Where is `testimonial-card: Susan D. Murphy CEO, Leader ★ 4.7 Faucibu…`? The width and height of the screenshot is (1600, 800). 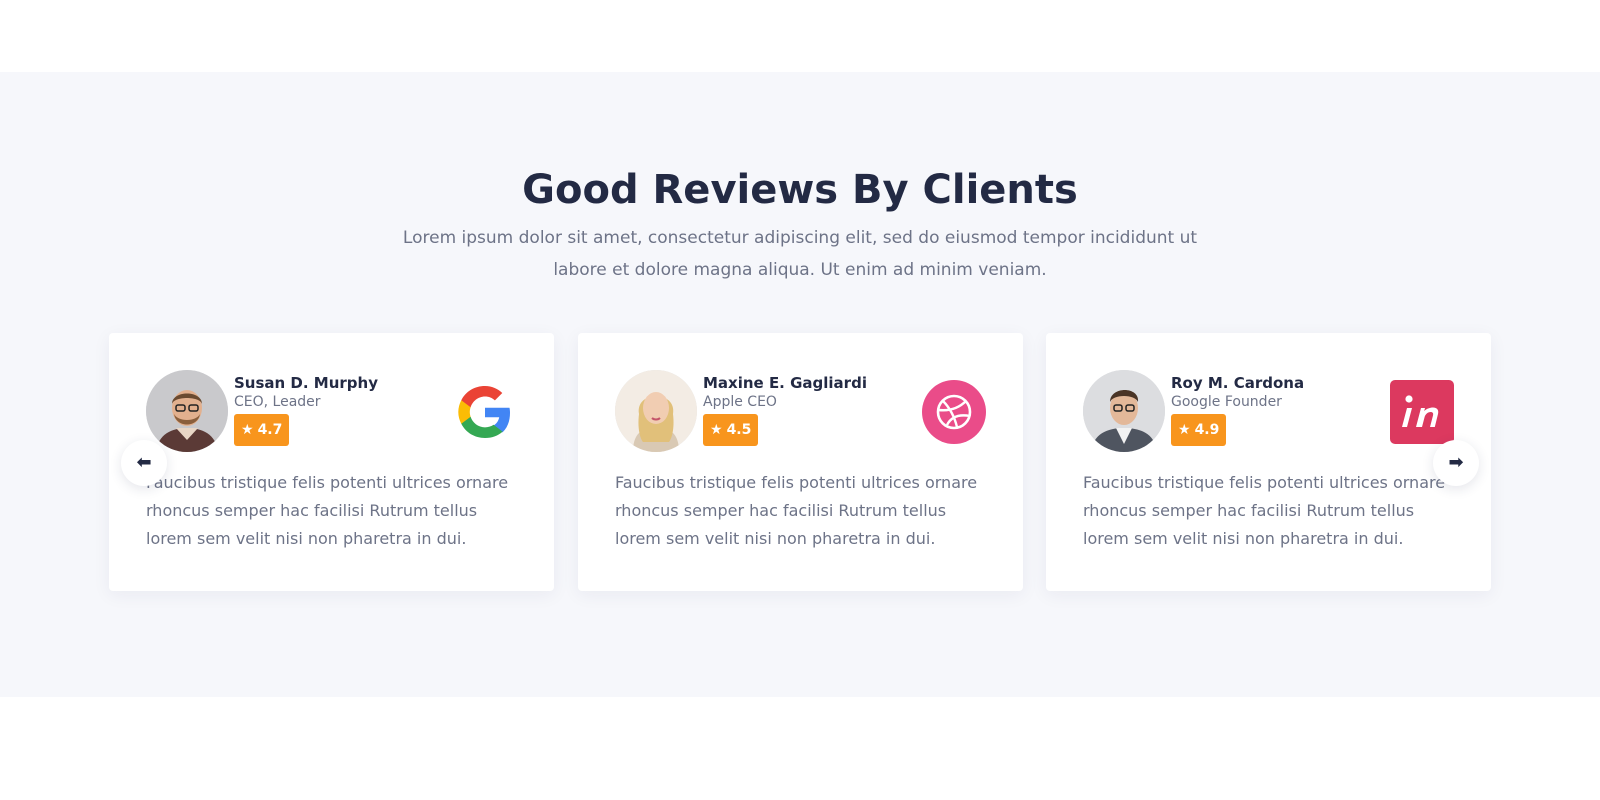
testimonial-card: Susan D. Murphy CEO, Leader ★ 4.7 Faucibu… is located at coordinates (331, 462).